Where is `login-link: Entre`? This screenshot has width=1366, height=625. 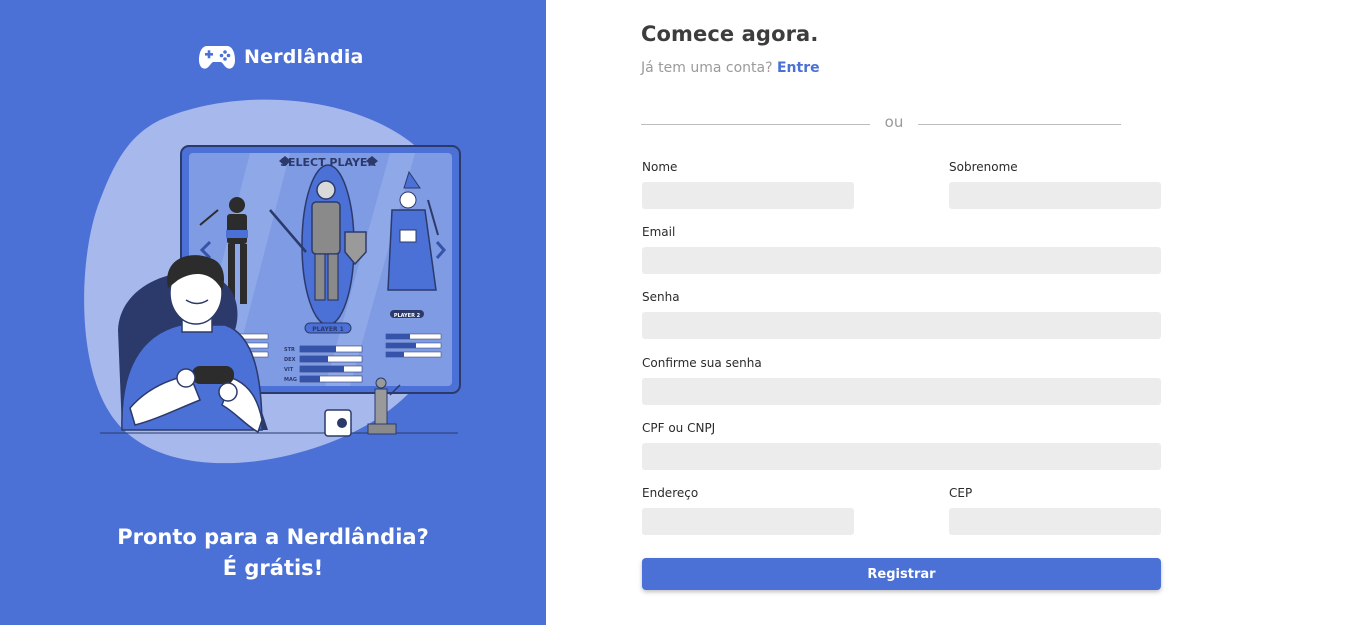
login-link: Entre is located at coordinates (798, 68).